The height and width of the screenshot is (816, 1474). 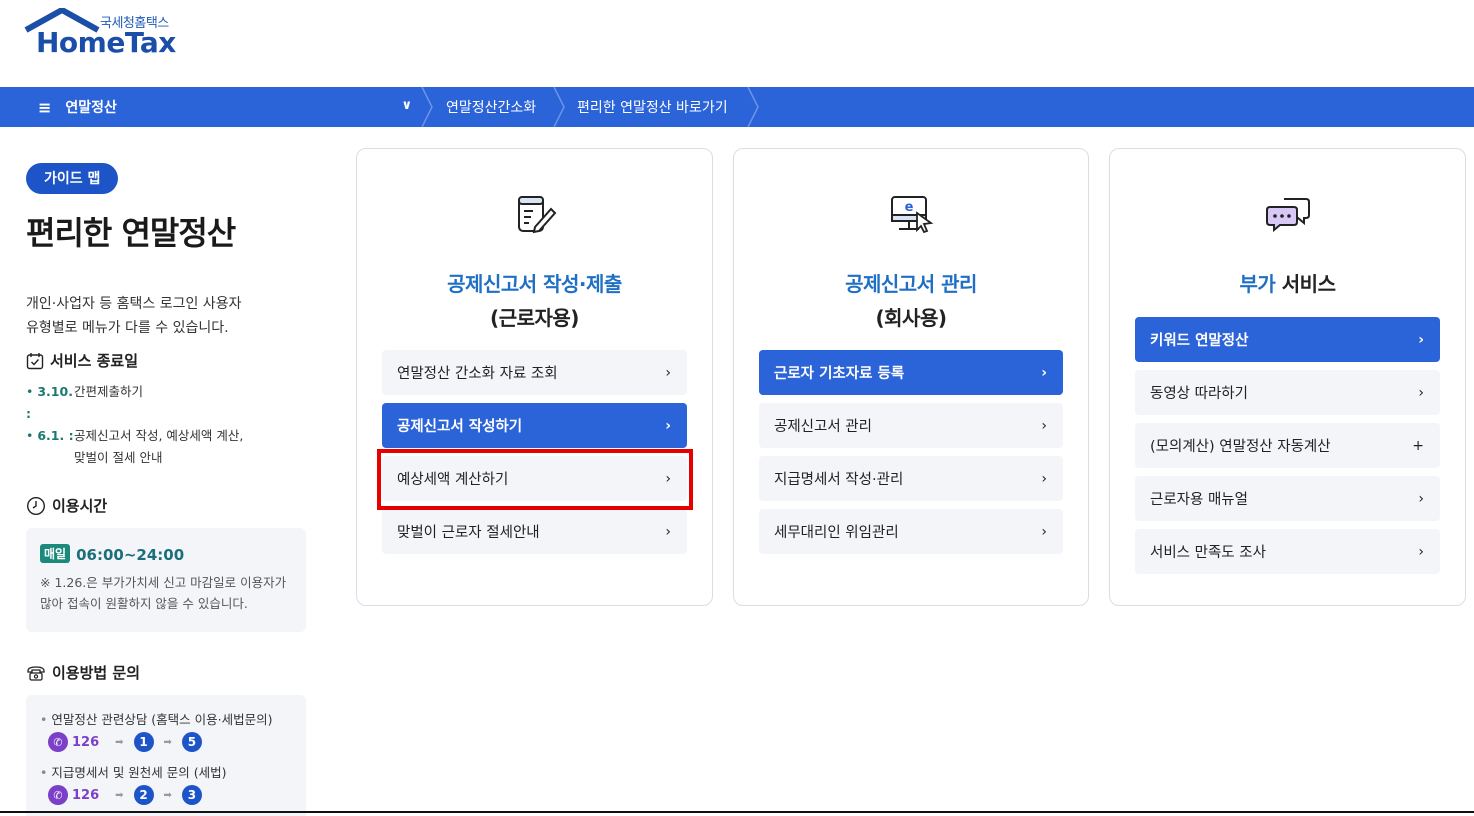 What do you see at coordinates (166, 505) in the screenshot?
I see `usage-time-title: 이용시간` at bounding box center [166, 505].